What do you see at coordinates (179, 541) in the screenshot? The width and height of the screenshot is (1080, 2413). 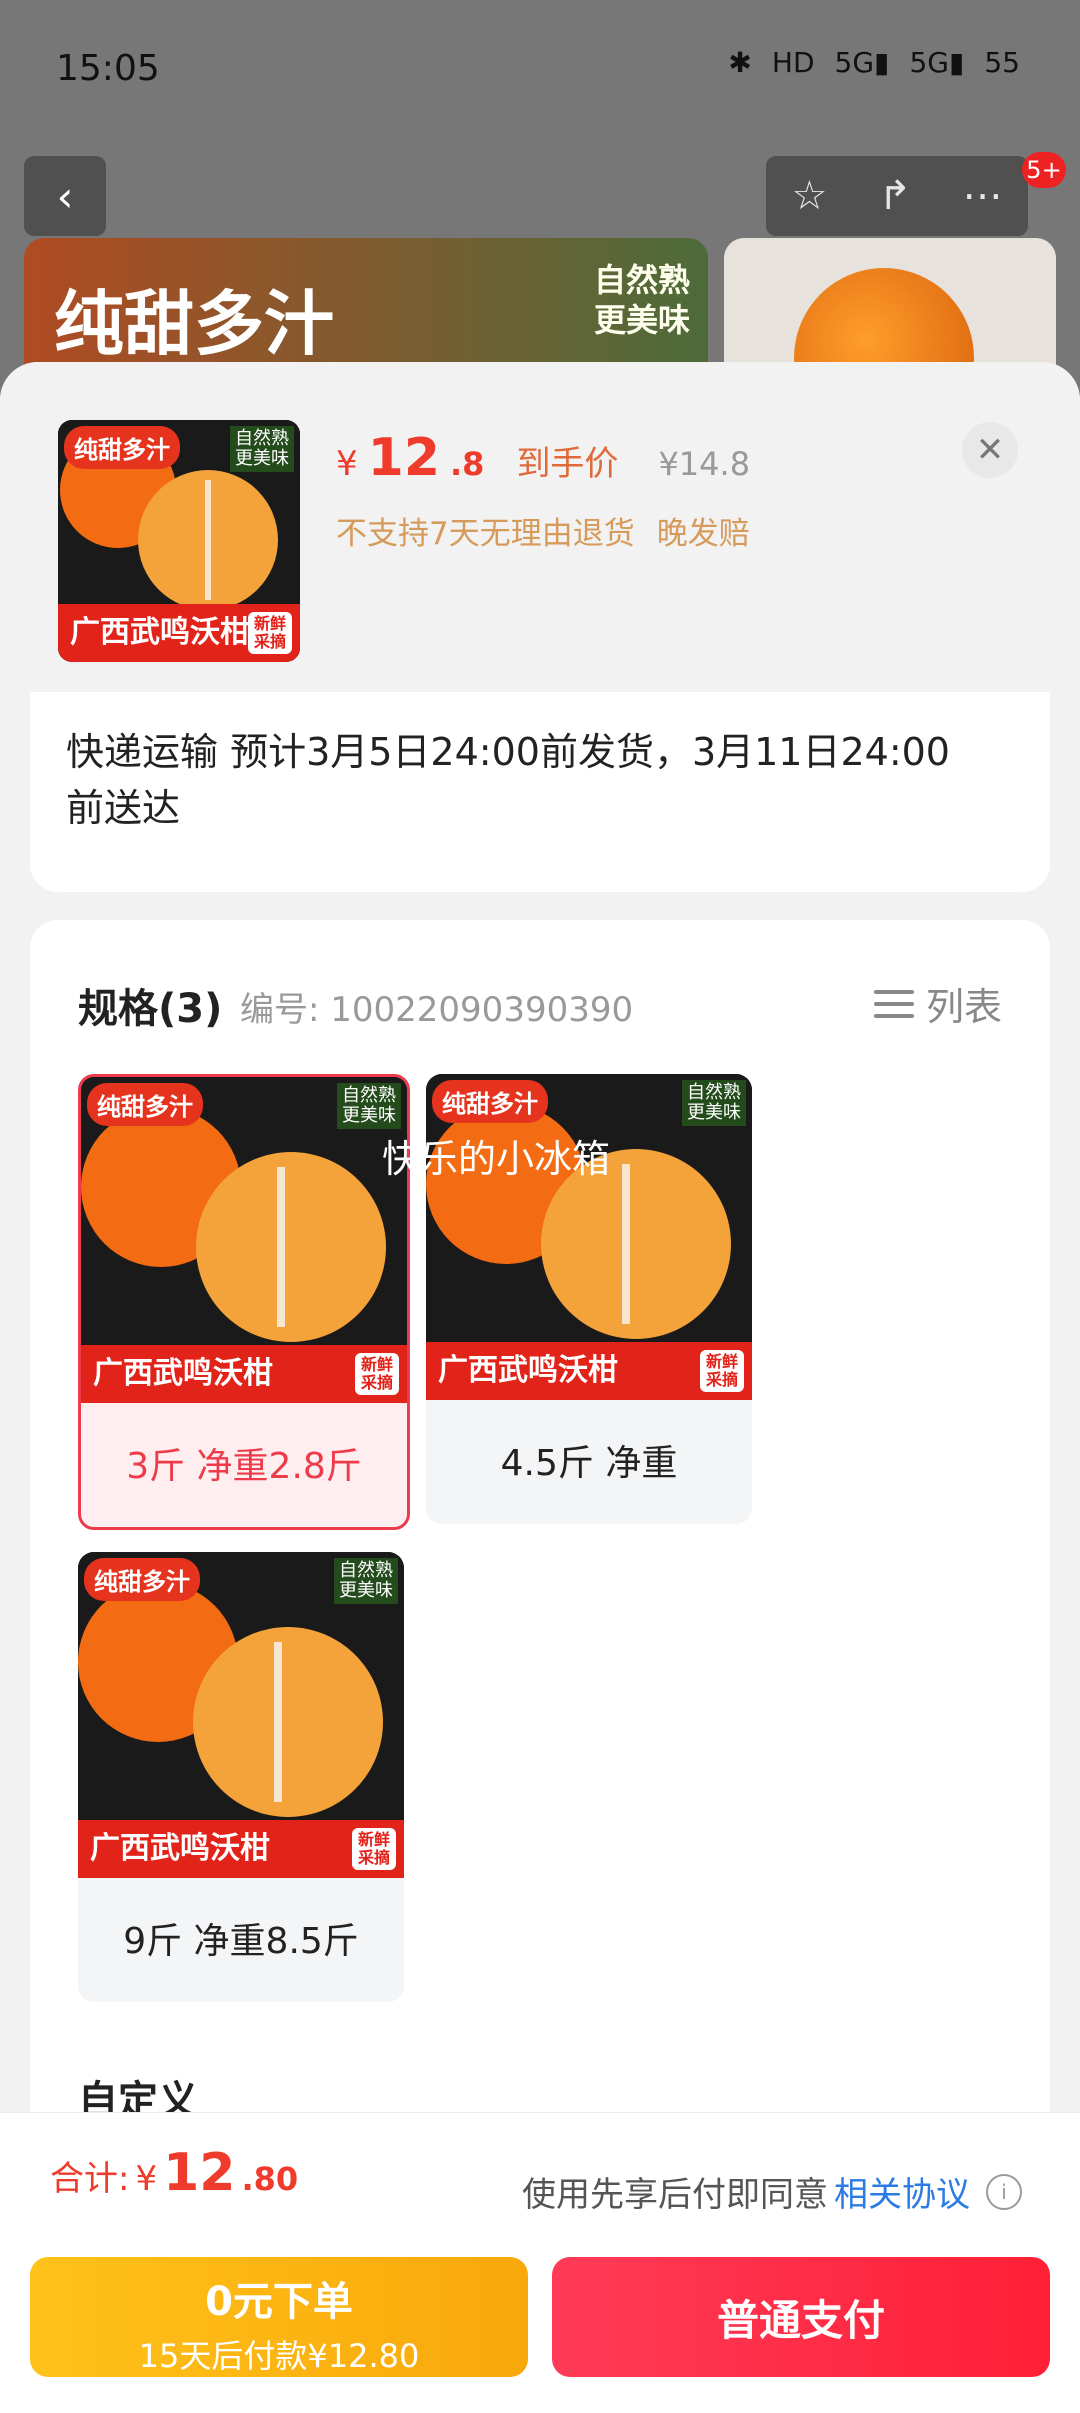 I see `product-thumbnail: 纯甜多汁 自然熟 更美味 广西武鸣沃柑 新鲜 采摘` at bounding box center [179, 541].